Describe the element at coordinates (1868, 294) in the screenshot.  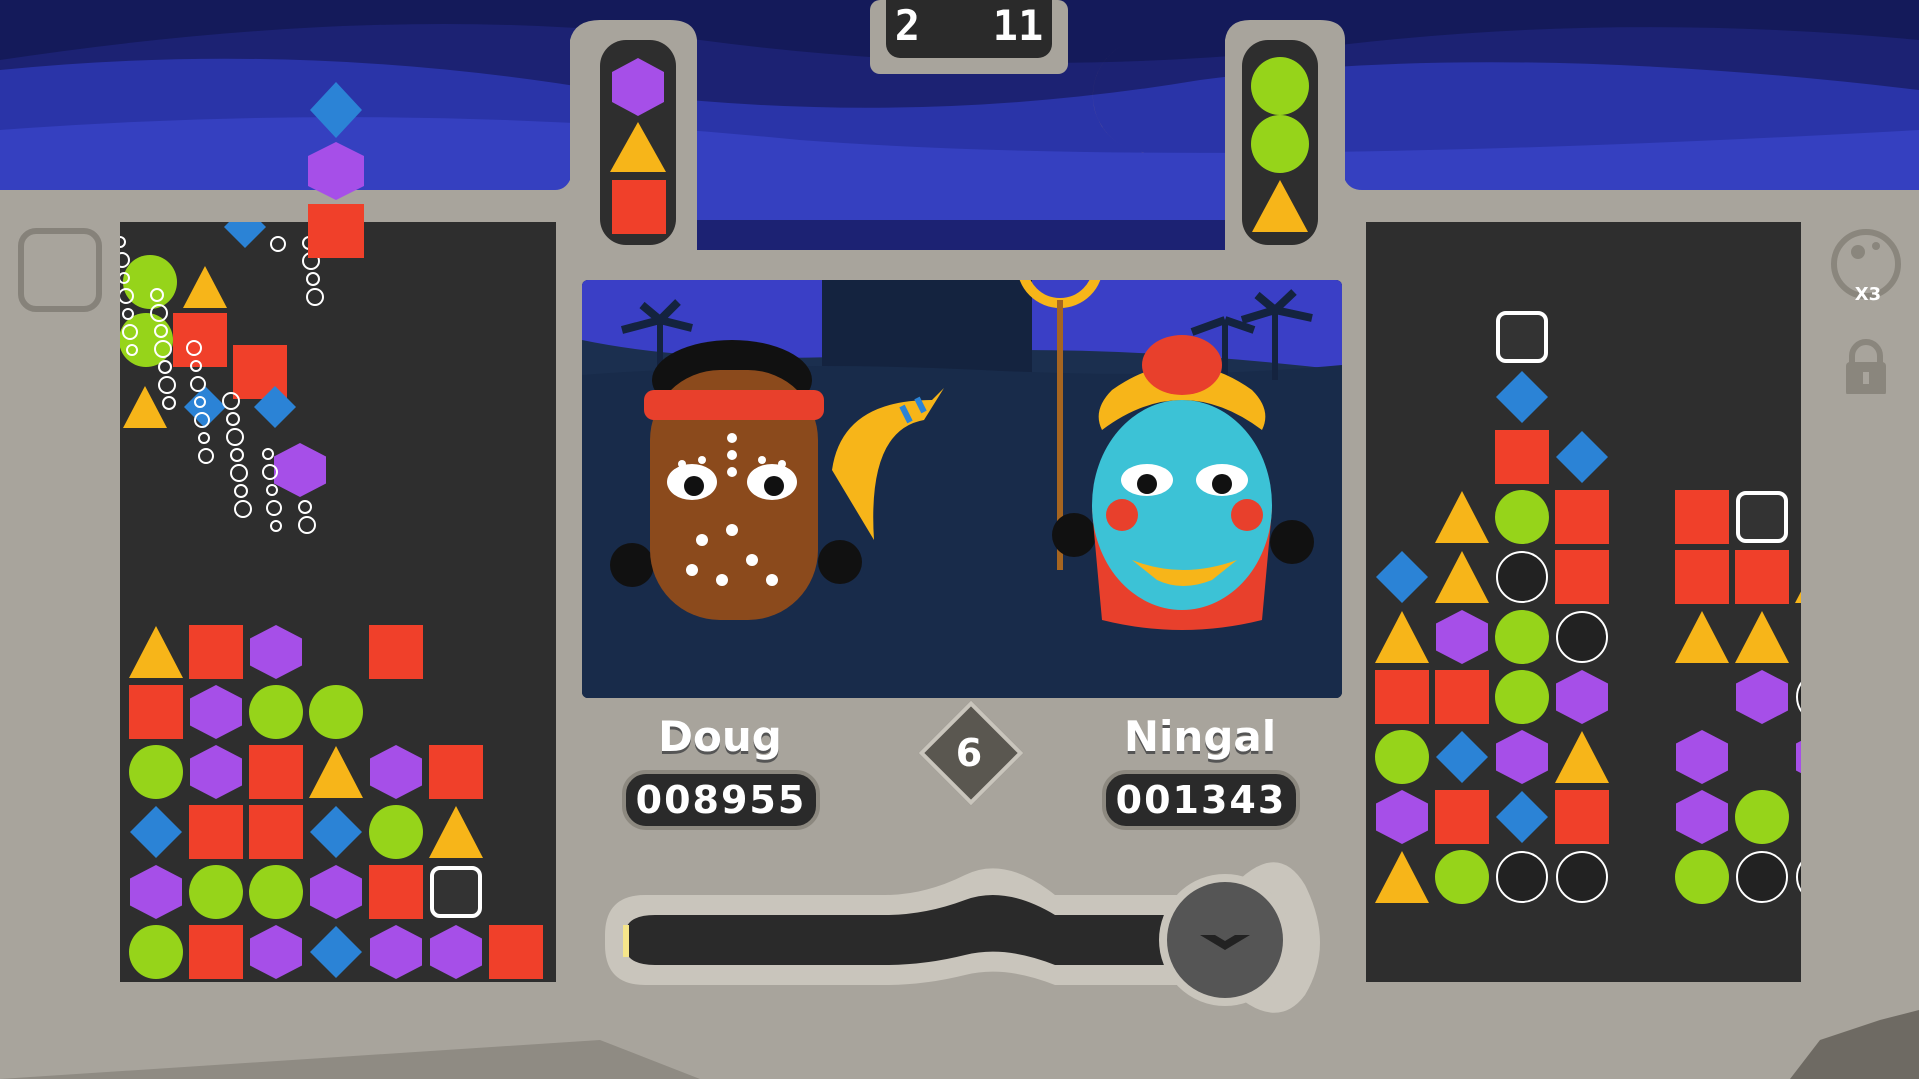
I see `multiplier-label: X3` at that location.